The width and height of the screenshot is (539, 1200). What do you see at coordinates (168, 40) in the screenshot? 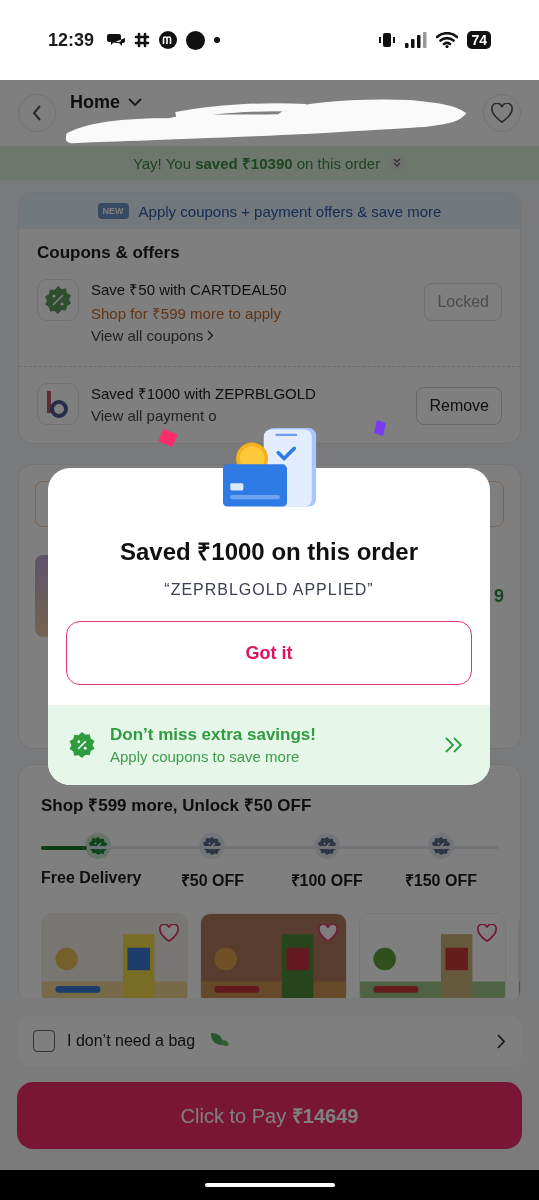
I see `app-icon` at bounding box center [168, 40].